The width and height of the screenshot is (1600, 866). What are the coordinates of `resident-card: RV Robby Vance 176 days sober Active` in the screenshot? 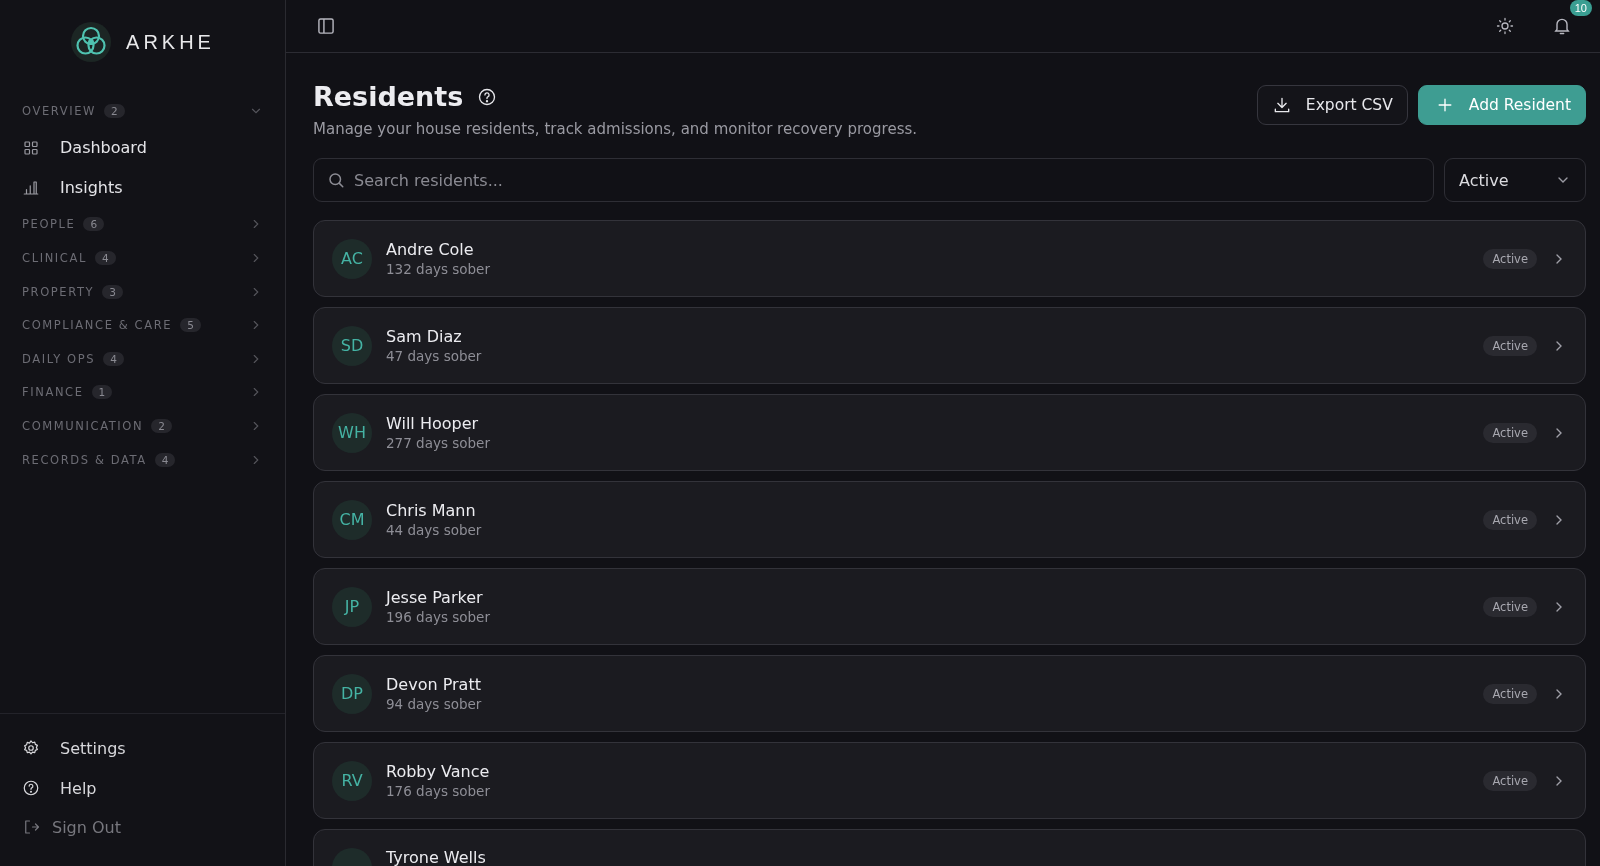 It's located at (949, 780).